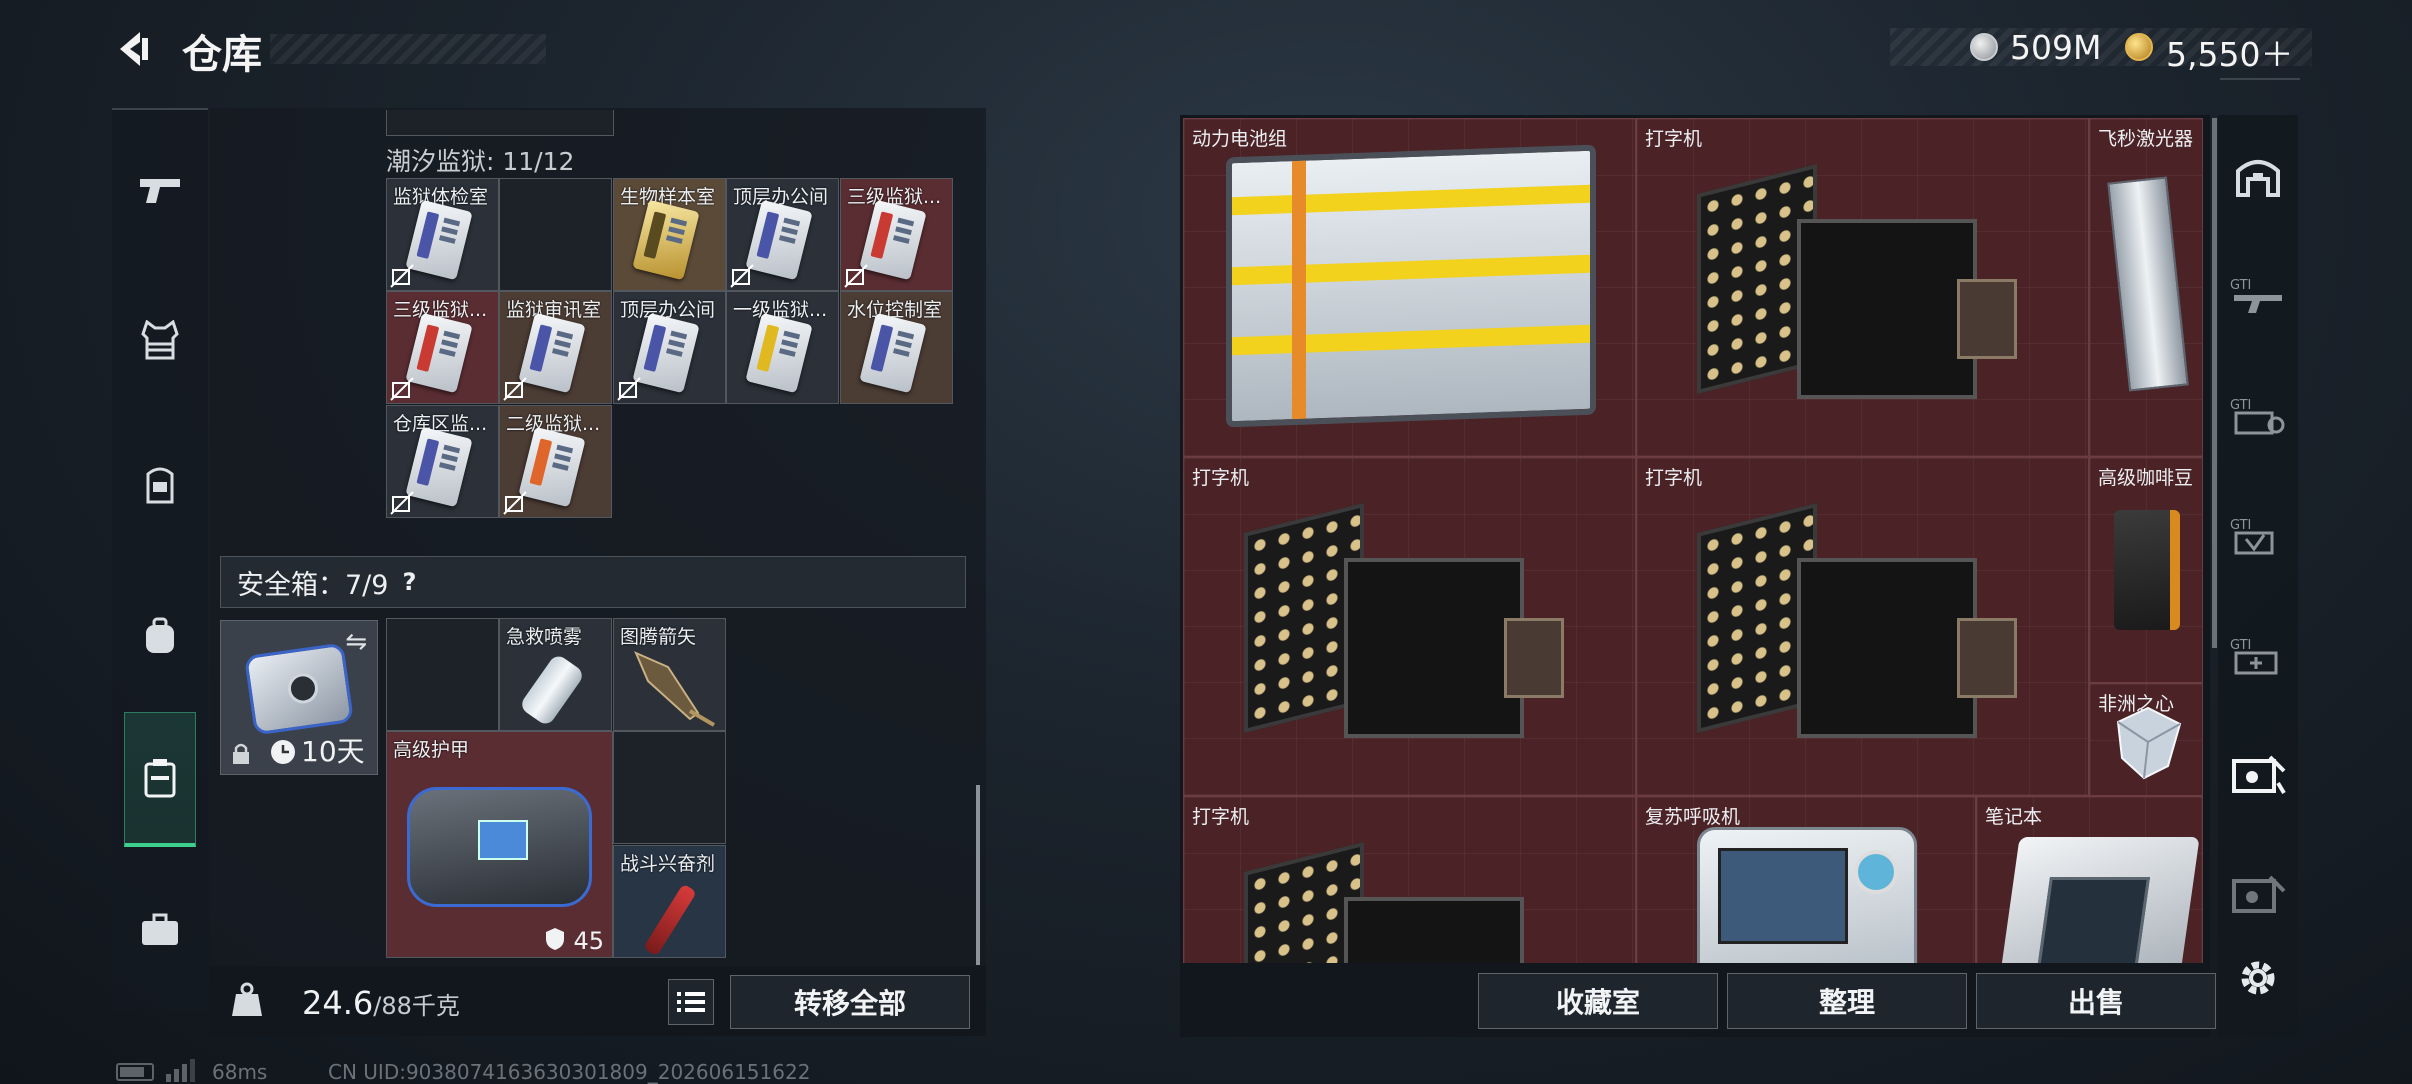 The image size is (2412, 1084). I want to click on shield-icon, so click(555, 939).